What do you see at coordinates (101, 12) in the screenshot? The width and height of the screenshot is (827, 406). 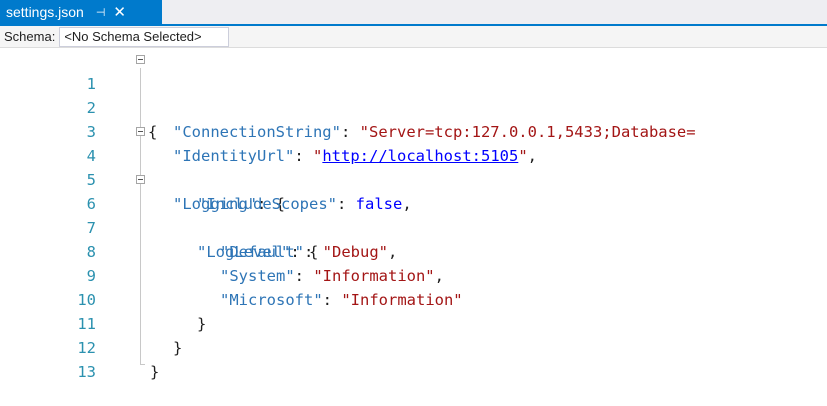 I see `pin-icon: ⊣` at bounding box center [101, 12].